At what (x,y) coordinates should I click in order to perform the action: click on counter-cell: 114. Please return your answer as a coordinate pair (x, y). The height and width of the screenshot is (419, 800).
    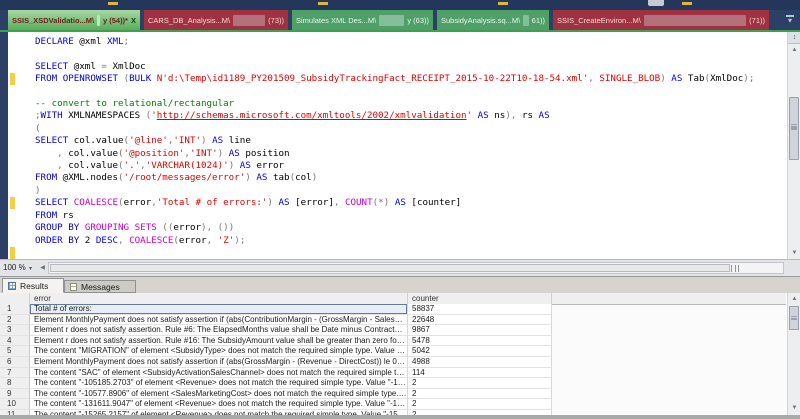
    Looking at the image, I should click on (480, 373).